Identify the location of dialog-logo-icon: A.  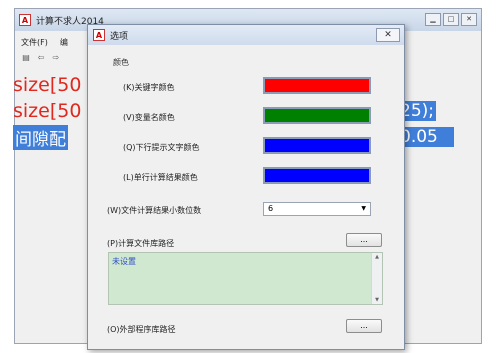
(99, 35).